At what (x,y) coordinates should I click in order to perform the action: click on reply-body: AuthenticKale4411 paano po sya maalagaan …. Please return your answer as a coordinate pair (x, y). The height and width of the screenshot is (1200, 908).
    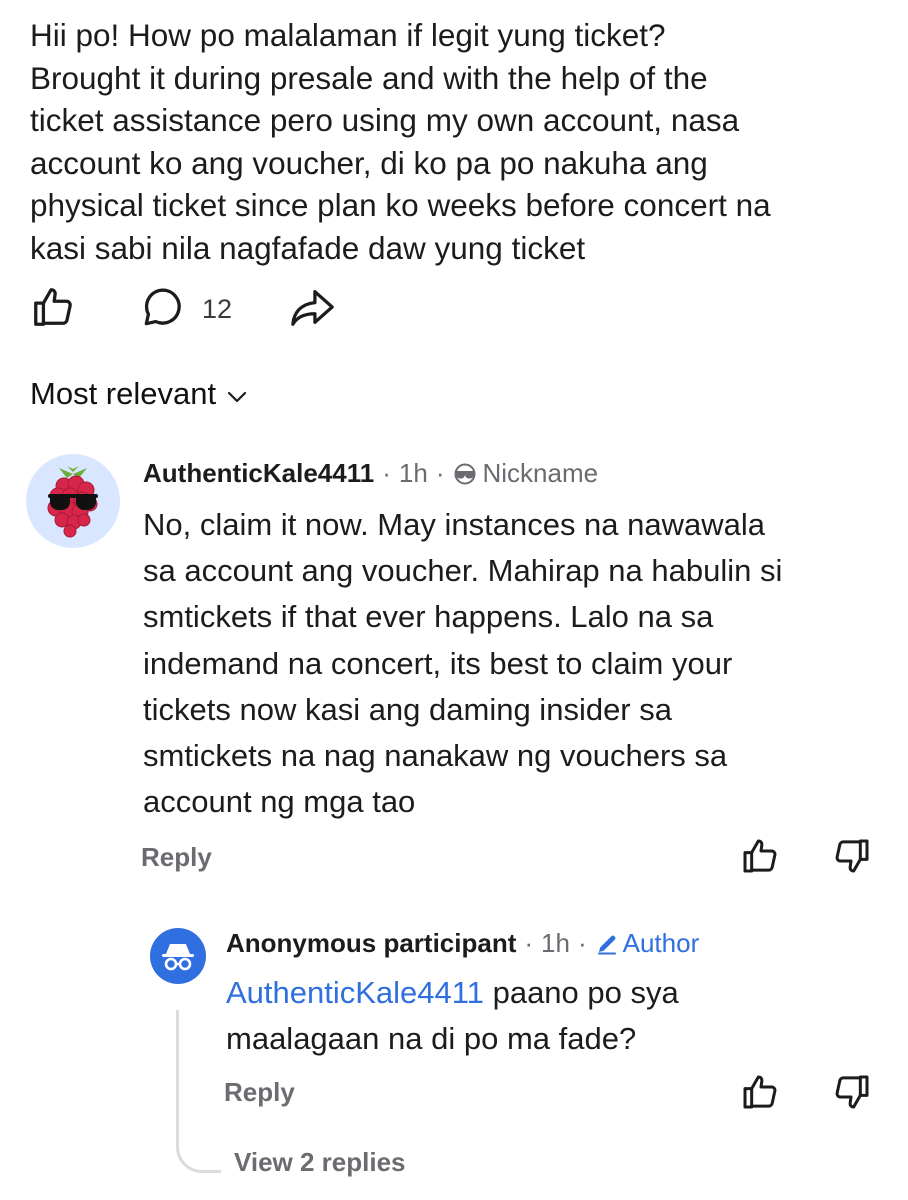
    Looking at the image, I should click on (556, 1016).